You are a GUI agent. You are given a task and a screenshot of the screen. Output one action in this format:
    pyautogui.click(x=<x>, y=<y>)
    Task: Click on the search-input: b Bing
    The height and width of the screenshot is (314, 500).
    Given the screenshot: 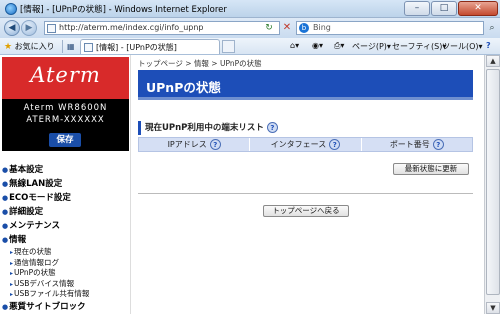 What is the action you would take?
    pyautogui.click(x=390, y=28)
    